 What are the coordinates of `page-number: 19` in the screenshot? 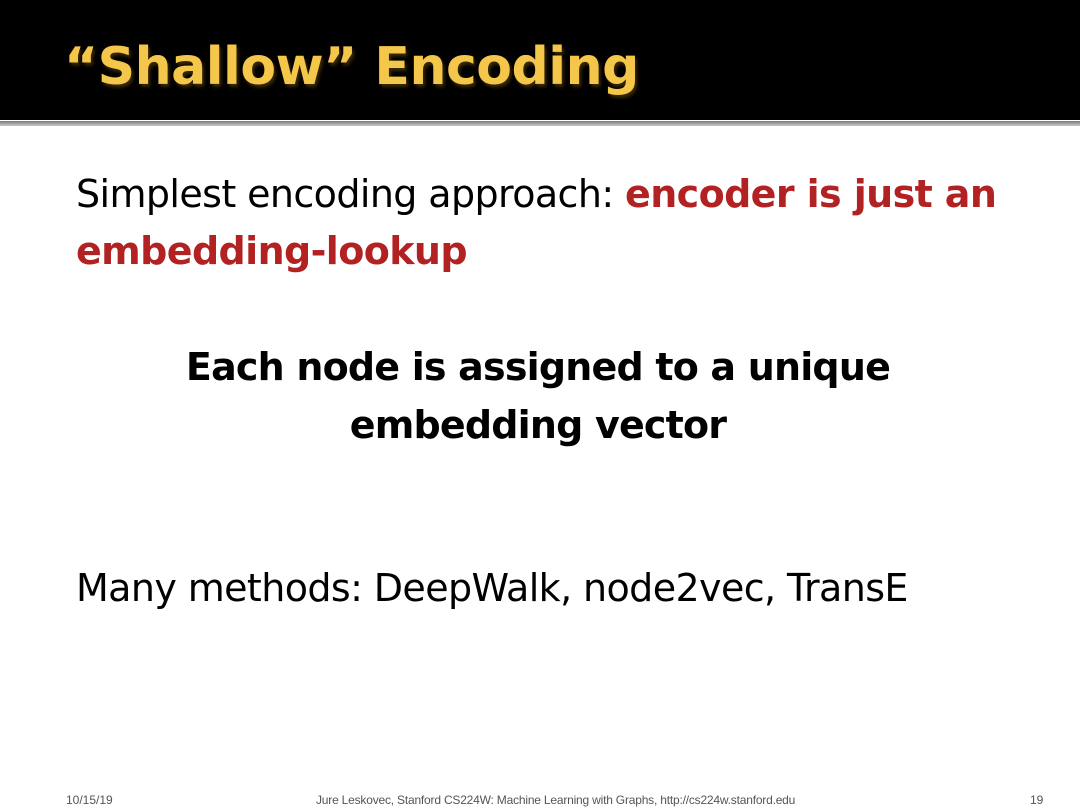 It's located at (1037, 800).